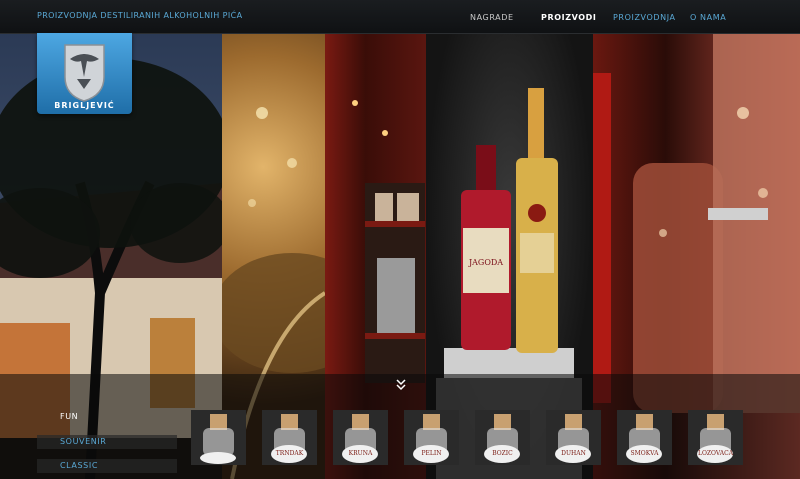 The image size is (800, 479). What do you see at coordinates (502, 437) in the screenshot?
I see `product-thumb: BOZIC` at bounding box center [502, 437].